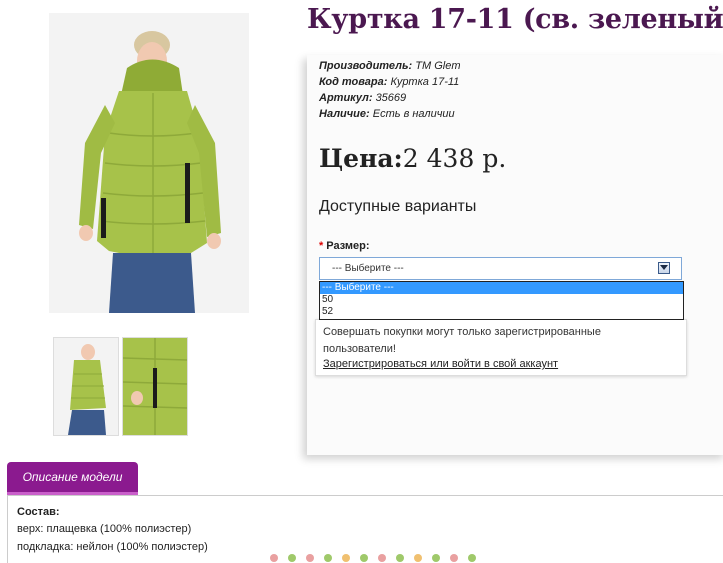  I want to click on size-select-value: --- Выберите ---, so click(368, 268).